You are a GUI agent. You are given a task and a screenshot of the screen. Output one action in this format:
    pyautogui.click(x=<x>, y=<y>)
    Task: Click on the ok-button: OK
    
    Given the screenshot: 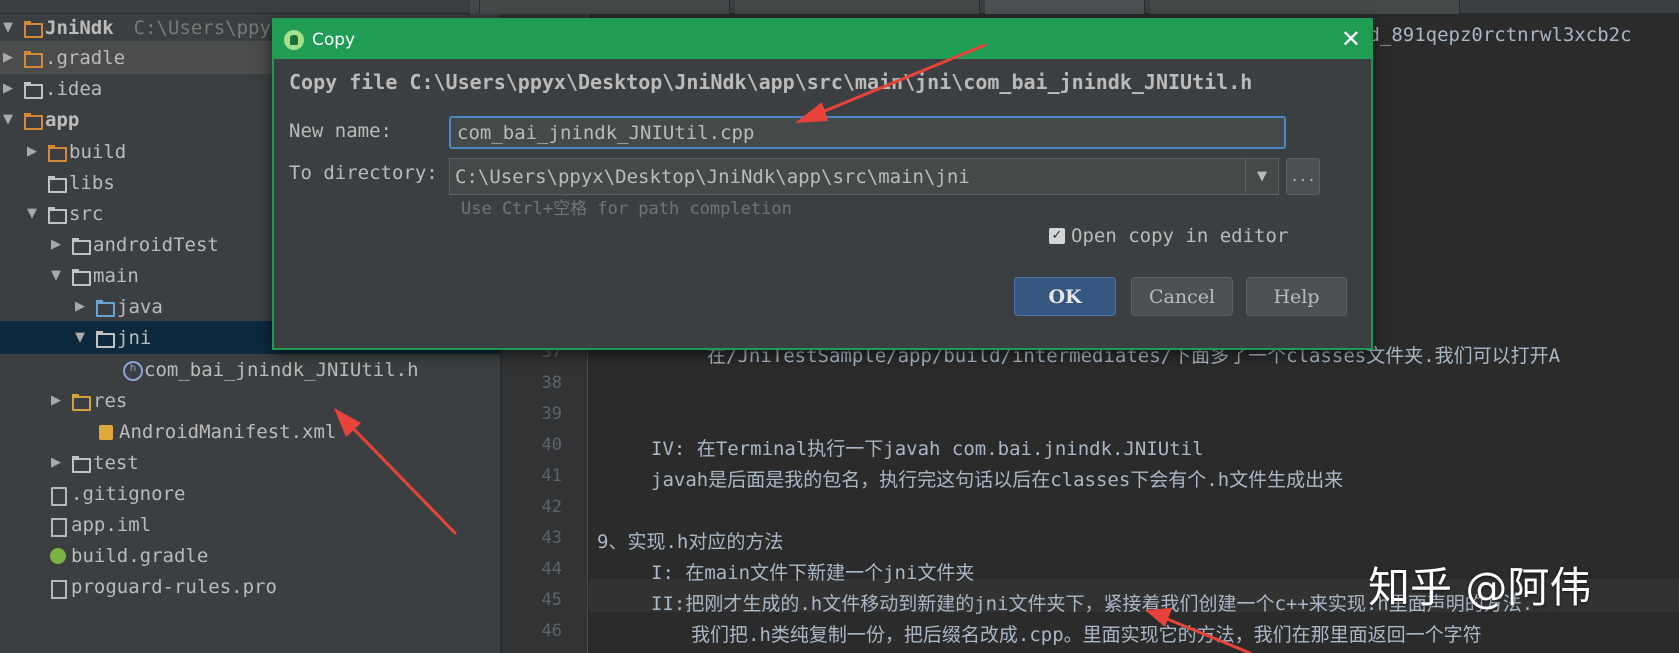 What is the action you would take?
    pyautogui.click(x=1065, y=296)
    